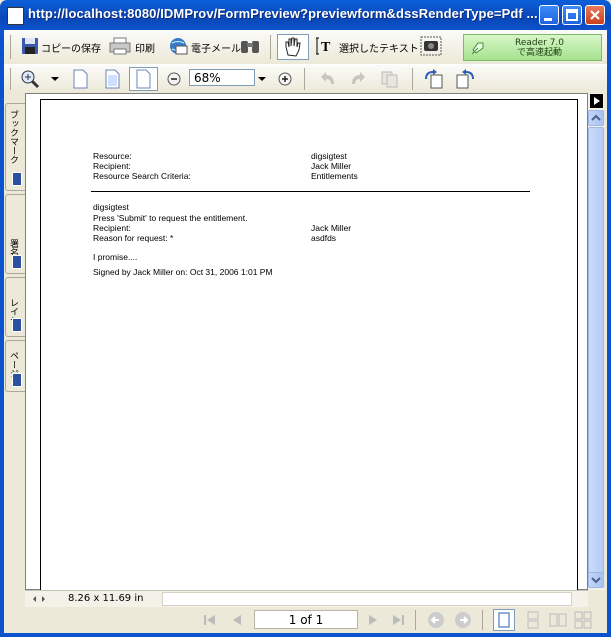  Describe the element at coordinates (390, 79) in the screenshot. I see `copy-pages-icon` at that location.